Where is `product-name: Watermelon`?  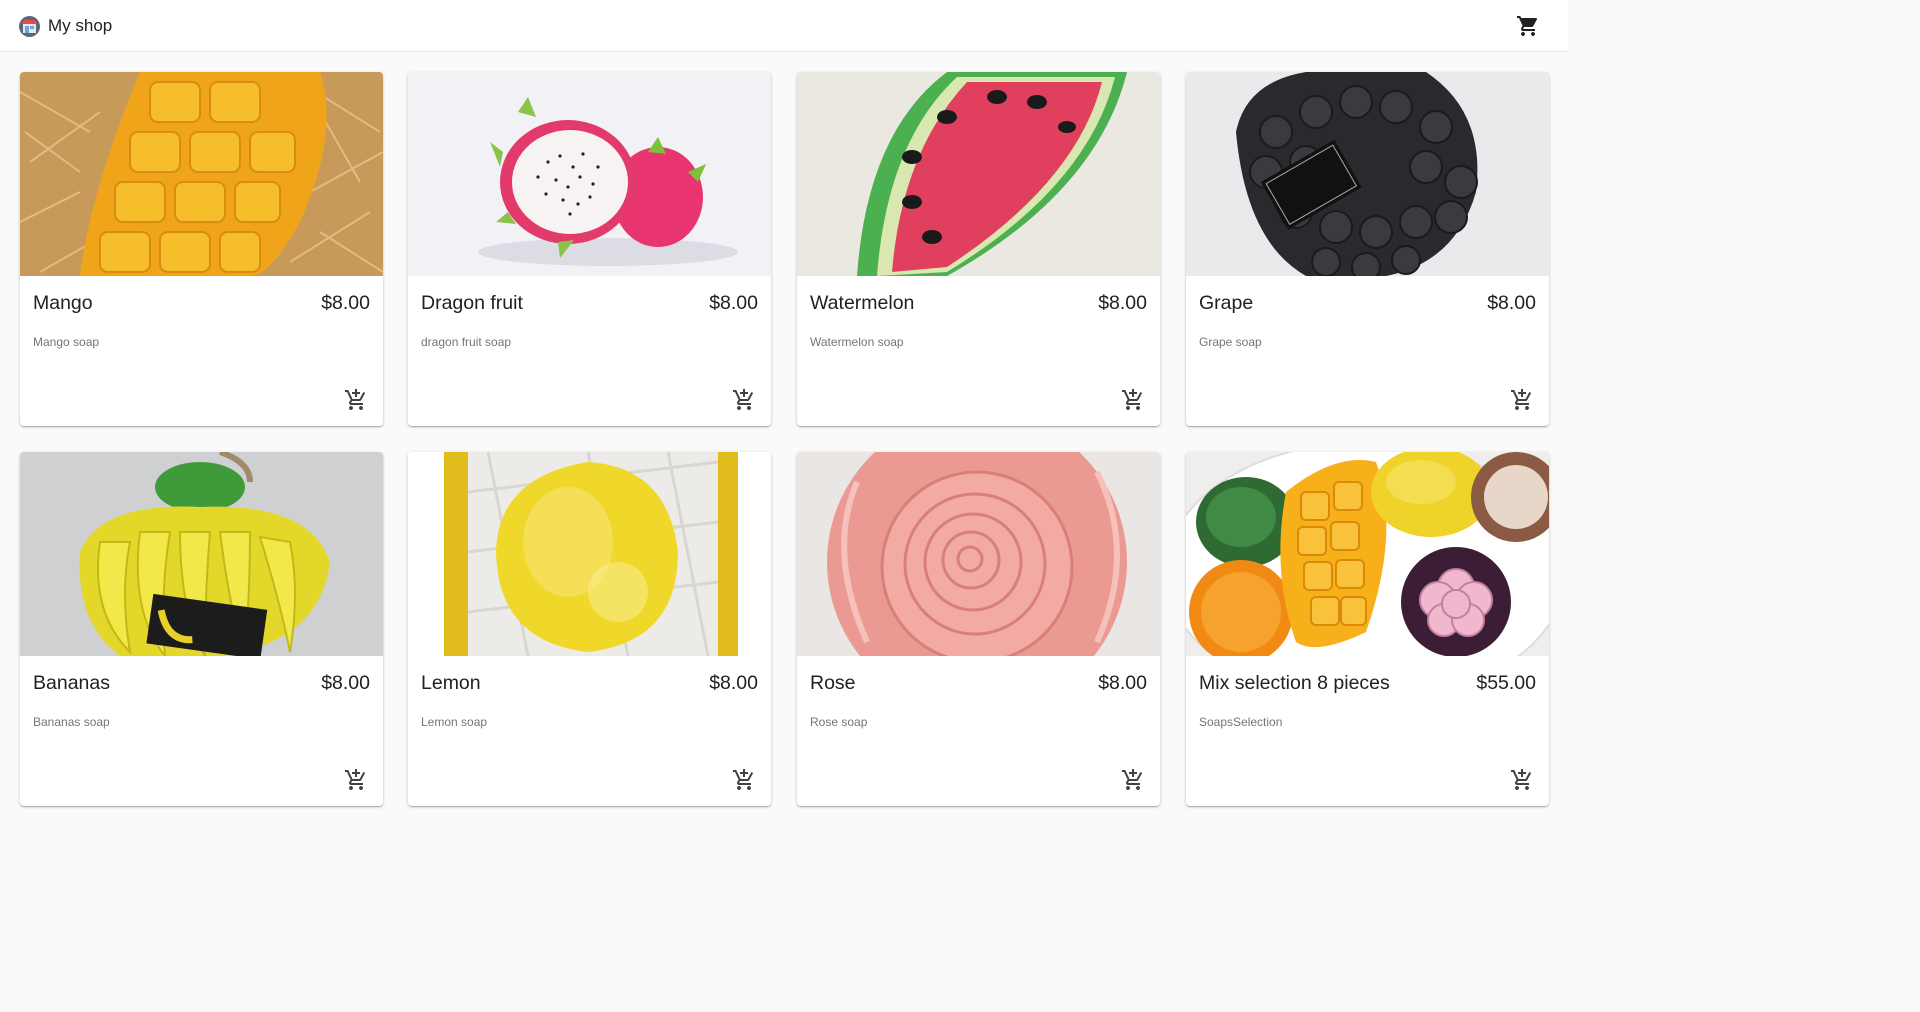 product-name: Watermelon is located at coordinates (862, 303).